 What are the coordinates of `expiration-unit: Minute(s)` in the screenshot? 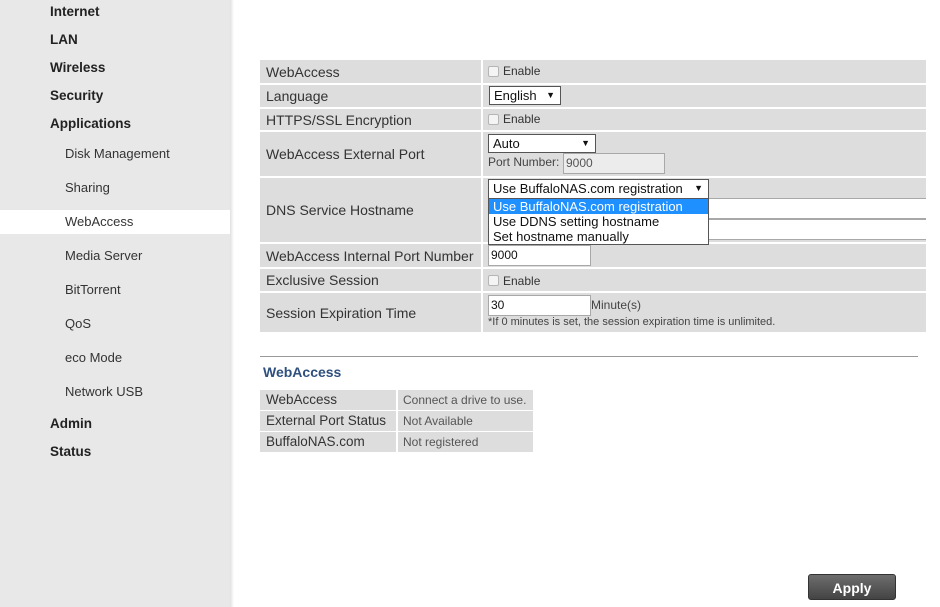 It's located at (616, 305).